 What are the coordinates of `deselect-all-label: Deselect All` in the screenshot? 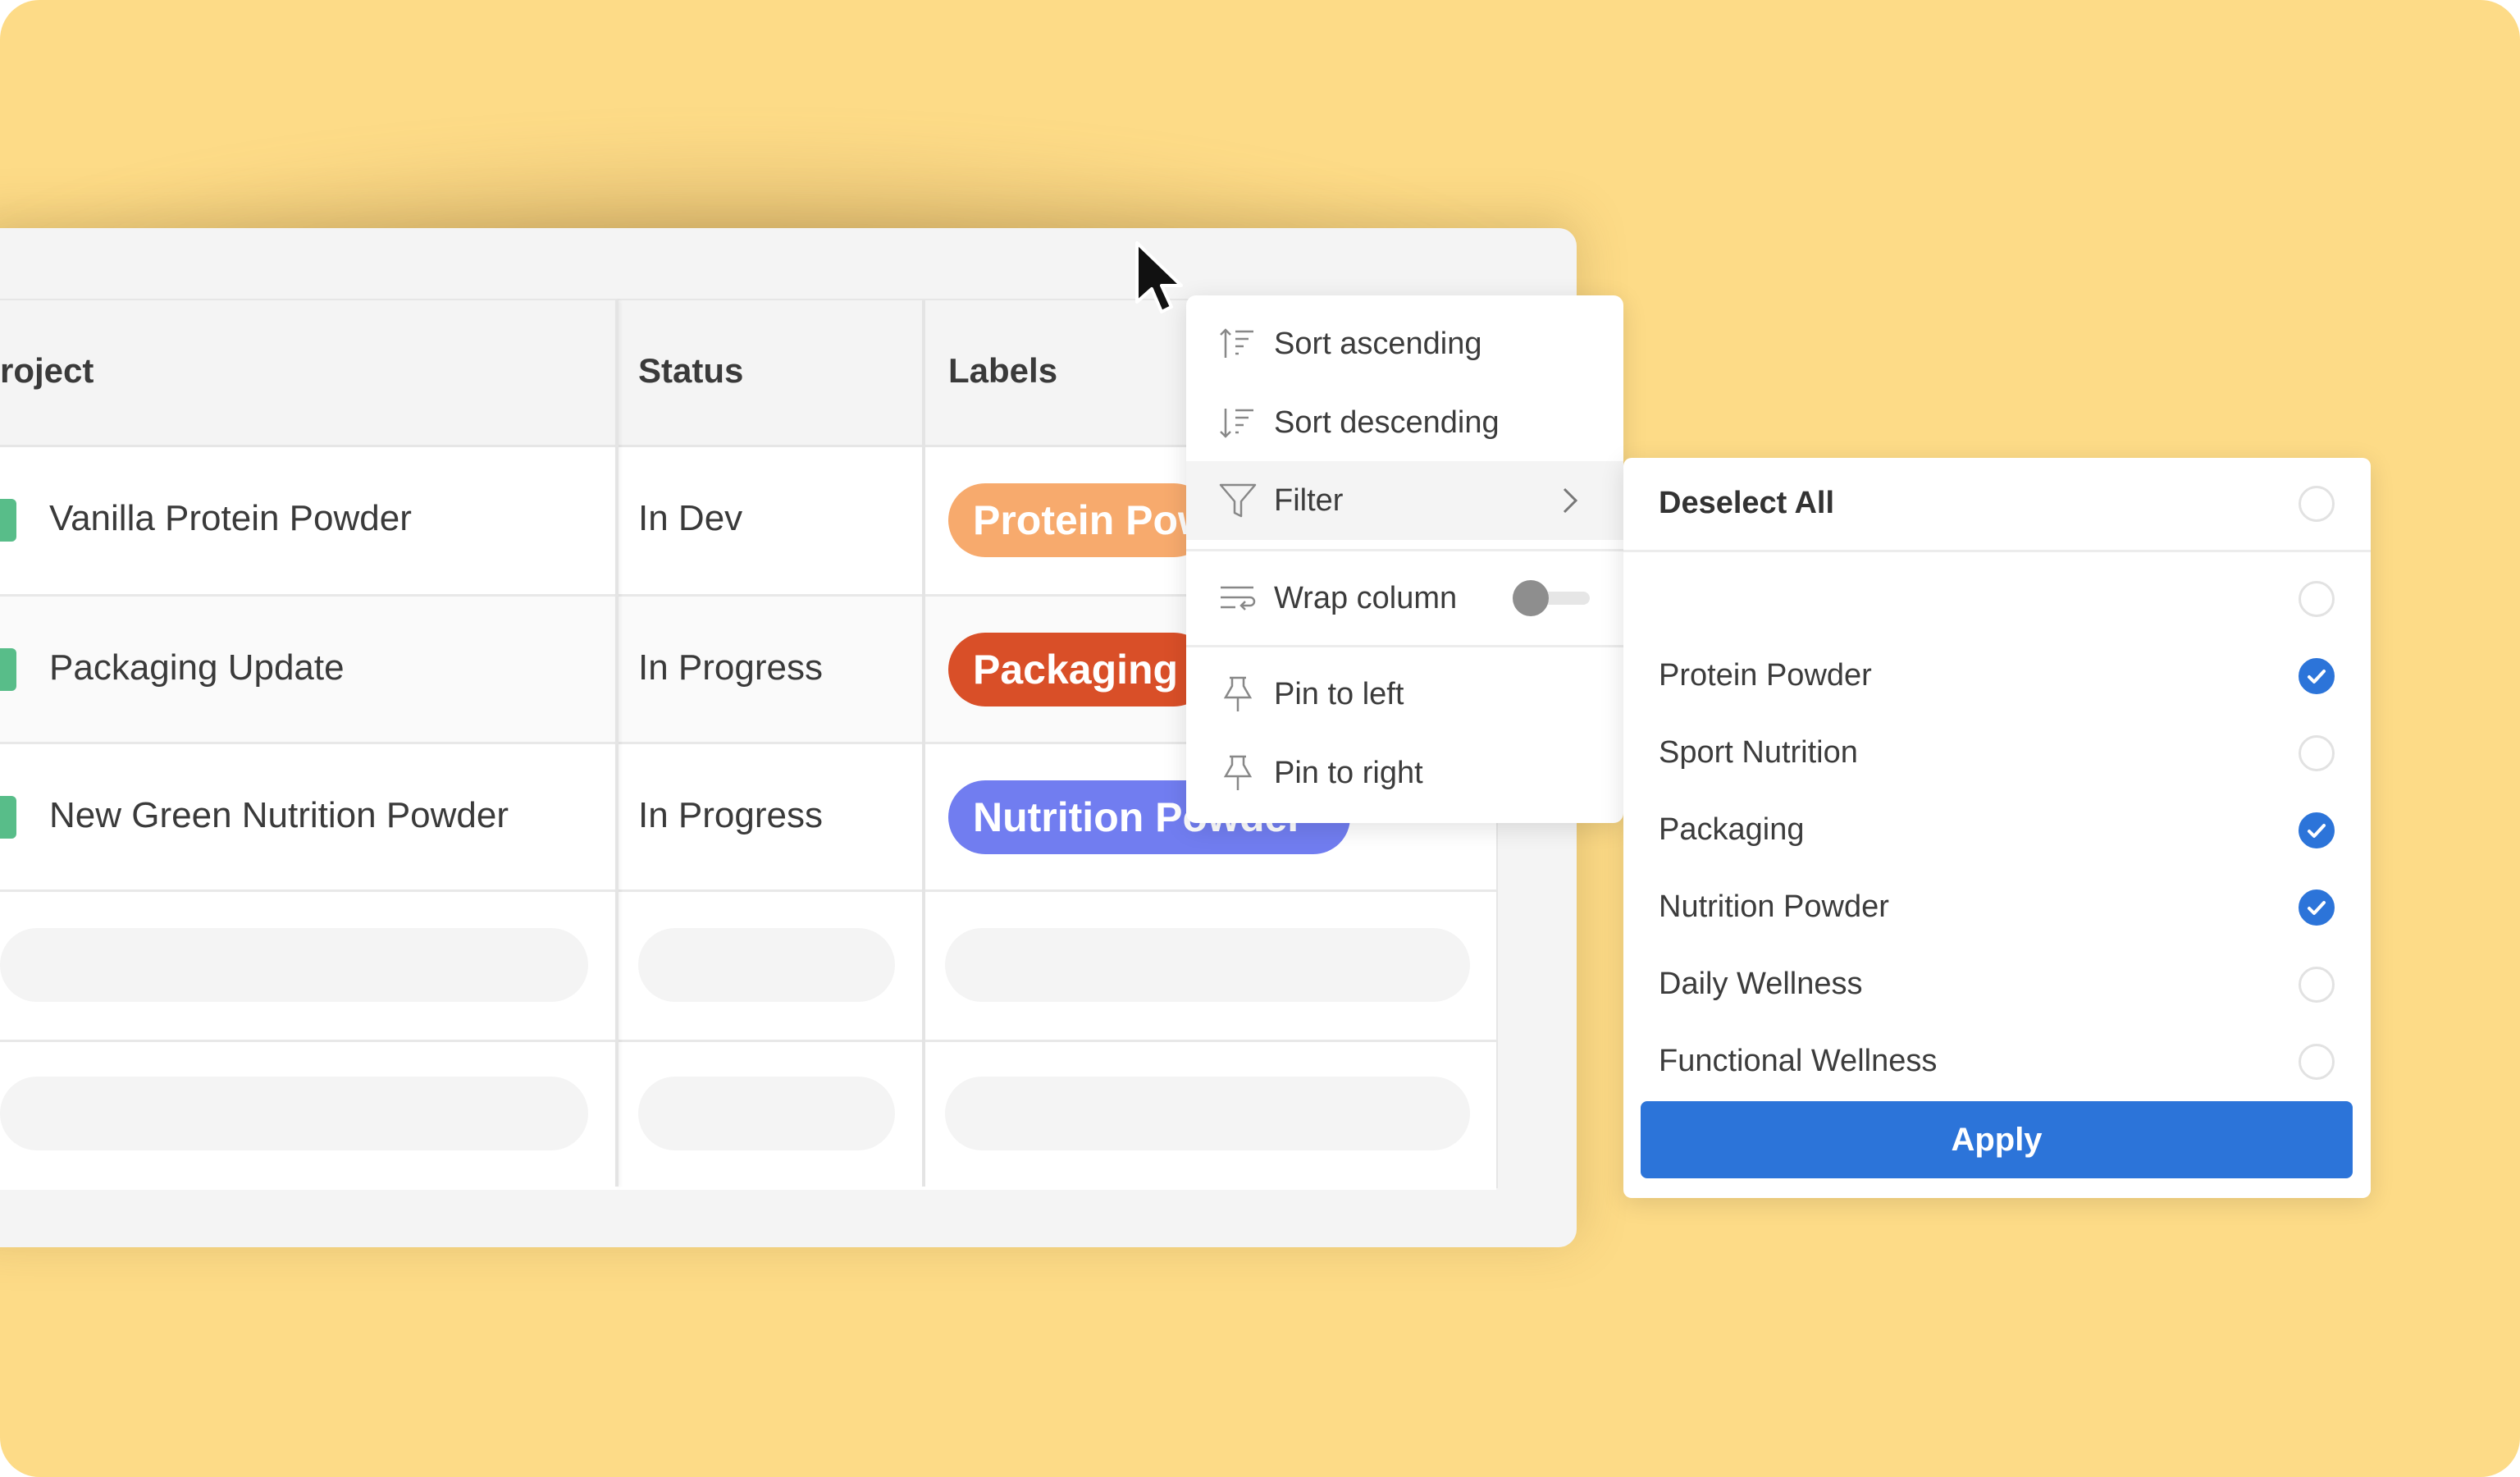 It's located at (1747, 503).